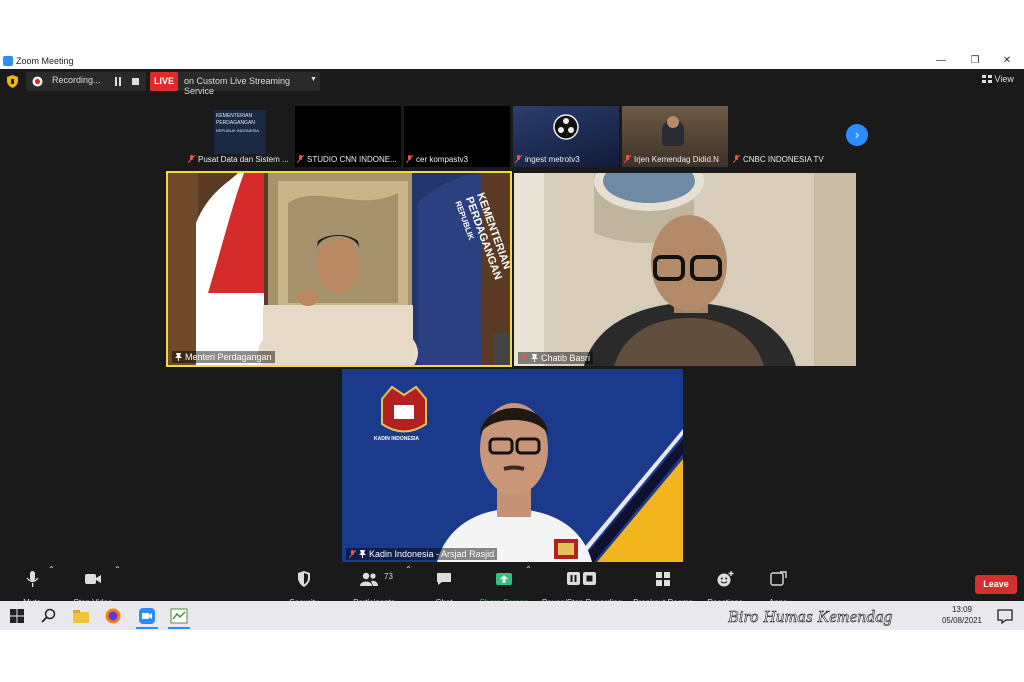 The image size is (1024, 682). What do you see at coordinates (235, 123) in the screenshot?
I see `logo-line: PERDAGANGAN` at bounding box center [235, 123].